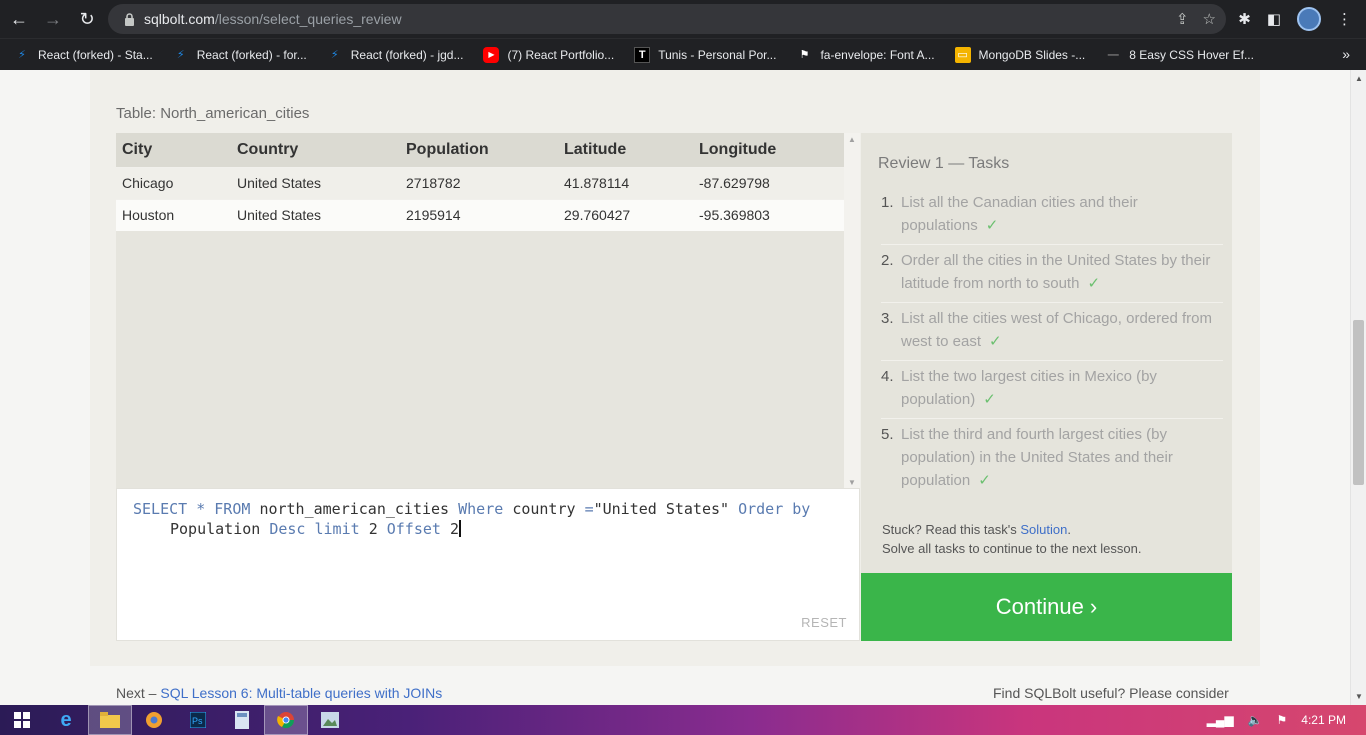 The image size is (1366, 735). I want to click on tasks-title: Review 1 — Tasks, so click(944, 163).